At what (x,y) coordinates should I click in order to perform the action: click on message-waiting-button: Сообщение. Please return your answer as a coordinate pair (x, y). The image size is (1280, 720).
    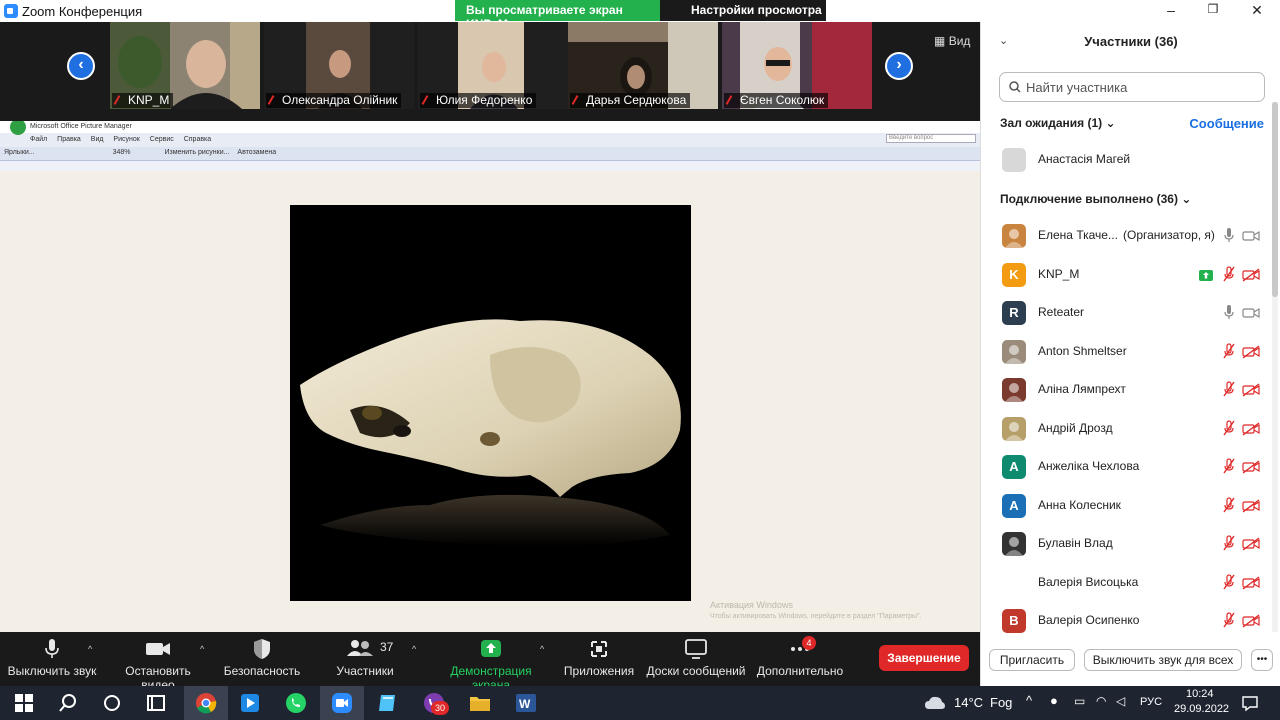
    Looking at the image, I should click on (1226, 123).